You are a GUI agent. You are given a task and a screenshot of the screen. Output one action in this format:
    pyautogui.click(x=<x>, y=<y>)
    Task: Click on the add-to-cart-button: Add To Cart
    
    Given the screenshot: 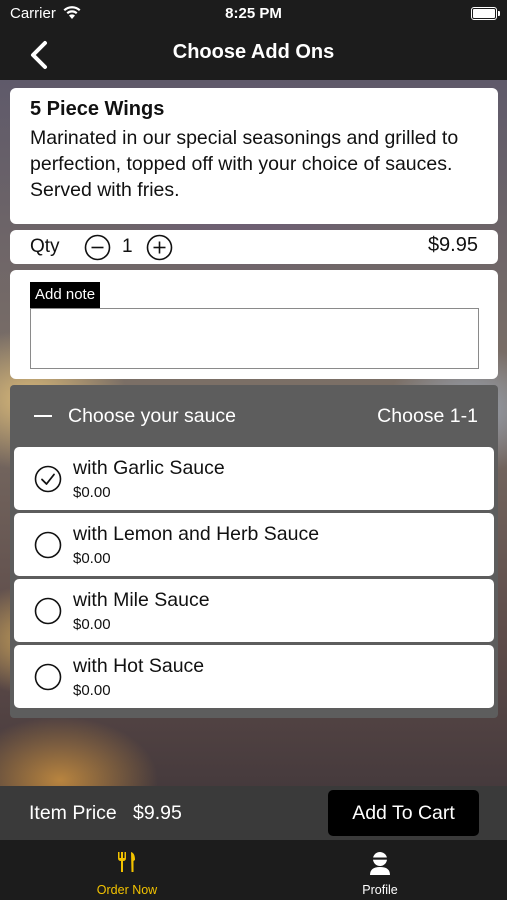 What is the action you would take?
    pyautogui.click(x=403, y=813)
    